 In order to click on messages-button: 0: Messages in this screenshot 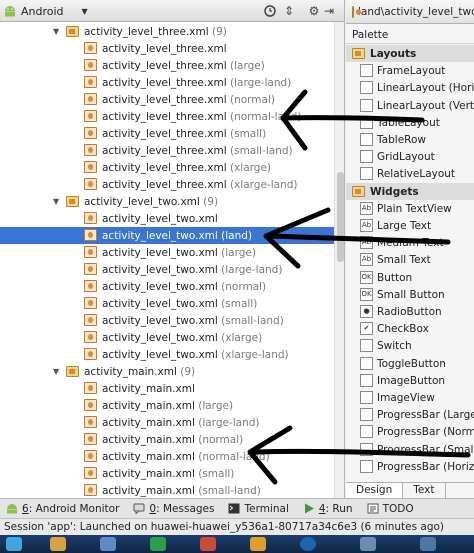, I will do `click(173, 509)`.